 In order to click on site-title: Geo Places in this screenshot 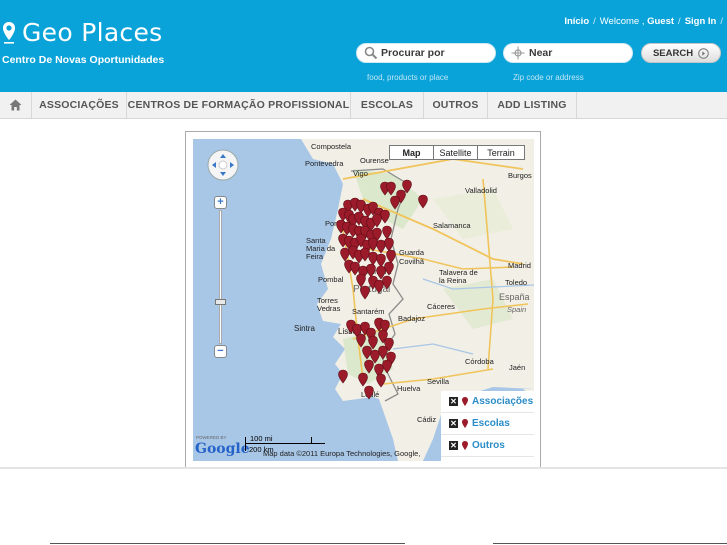, I will do `click(92, 32)`.